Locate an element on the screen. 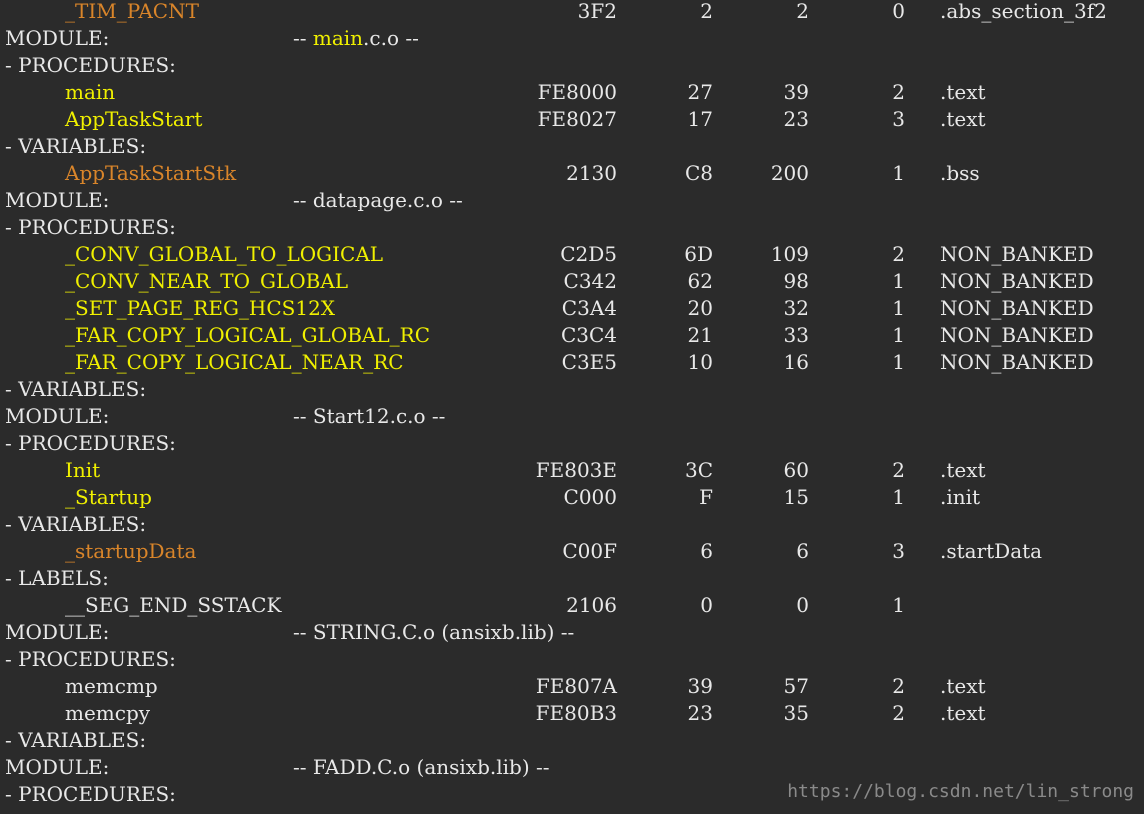 The width and height of the screenshot is (1144, 814). symbol-row: main FE8000 27 39 2 .text is located at coordinates (572, 92).